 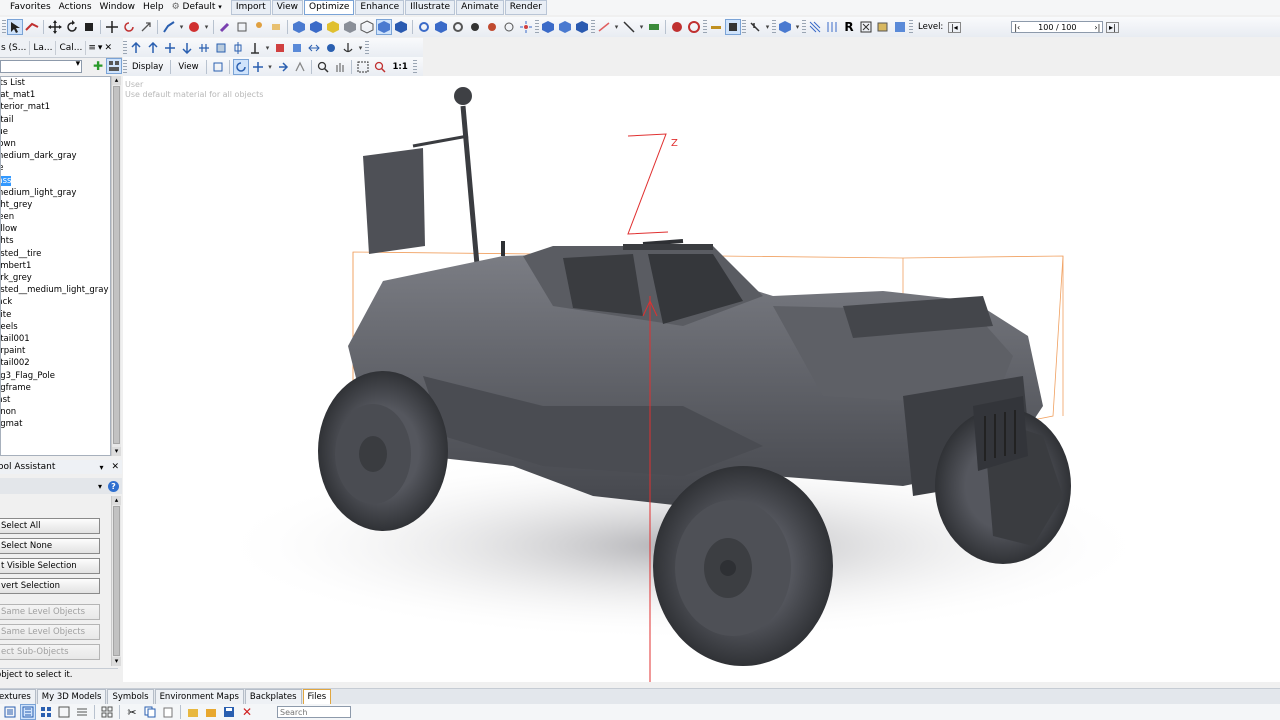 I want to click on prev-level-icon: |‹, so click(x=1017, y=27).